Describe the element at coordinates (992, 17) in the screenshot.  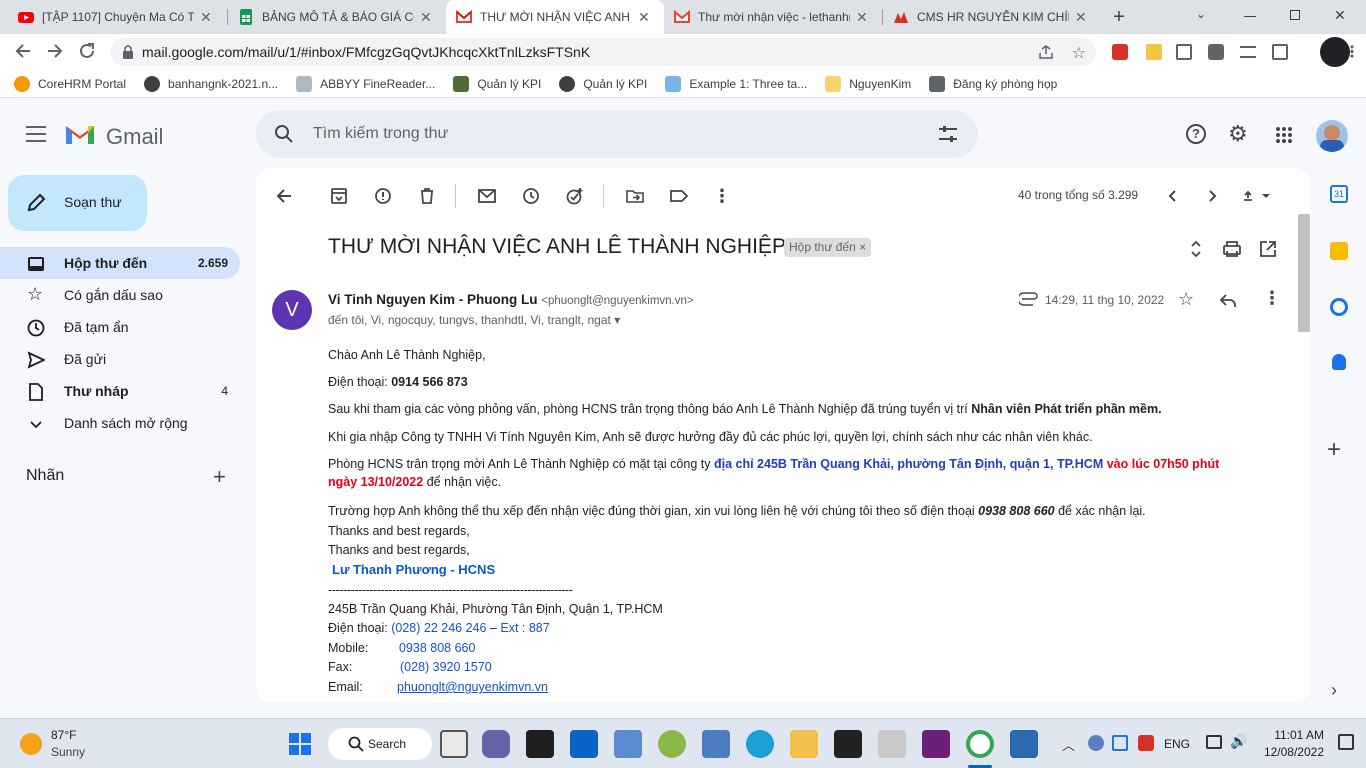
I see `tab-cms: CMS HR NGUYỄN KIM CHÍNH ✕` at that location.